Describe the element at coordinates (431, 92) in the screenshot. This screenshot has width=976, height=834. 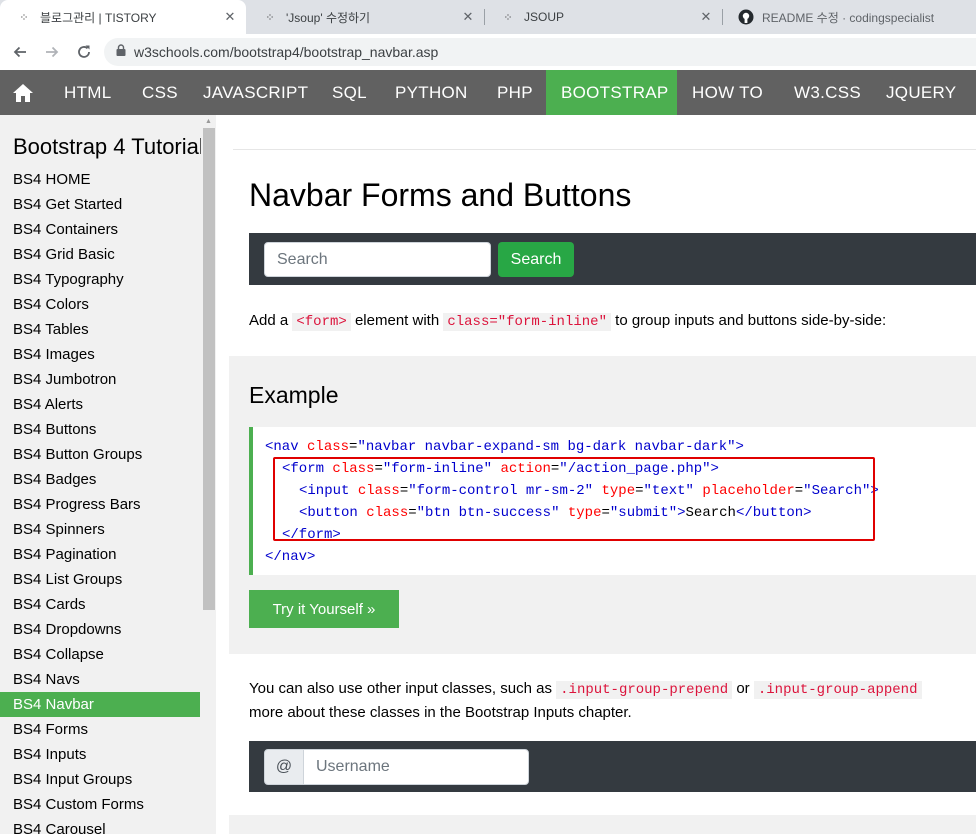
I see `topnav-python: PYTHON` at that location.